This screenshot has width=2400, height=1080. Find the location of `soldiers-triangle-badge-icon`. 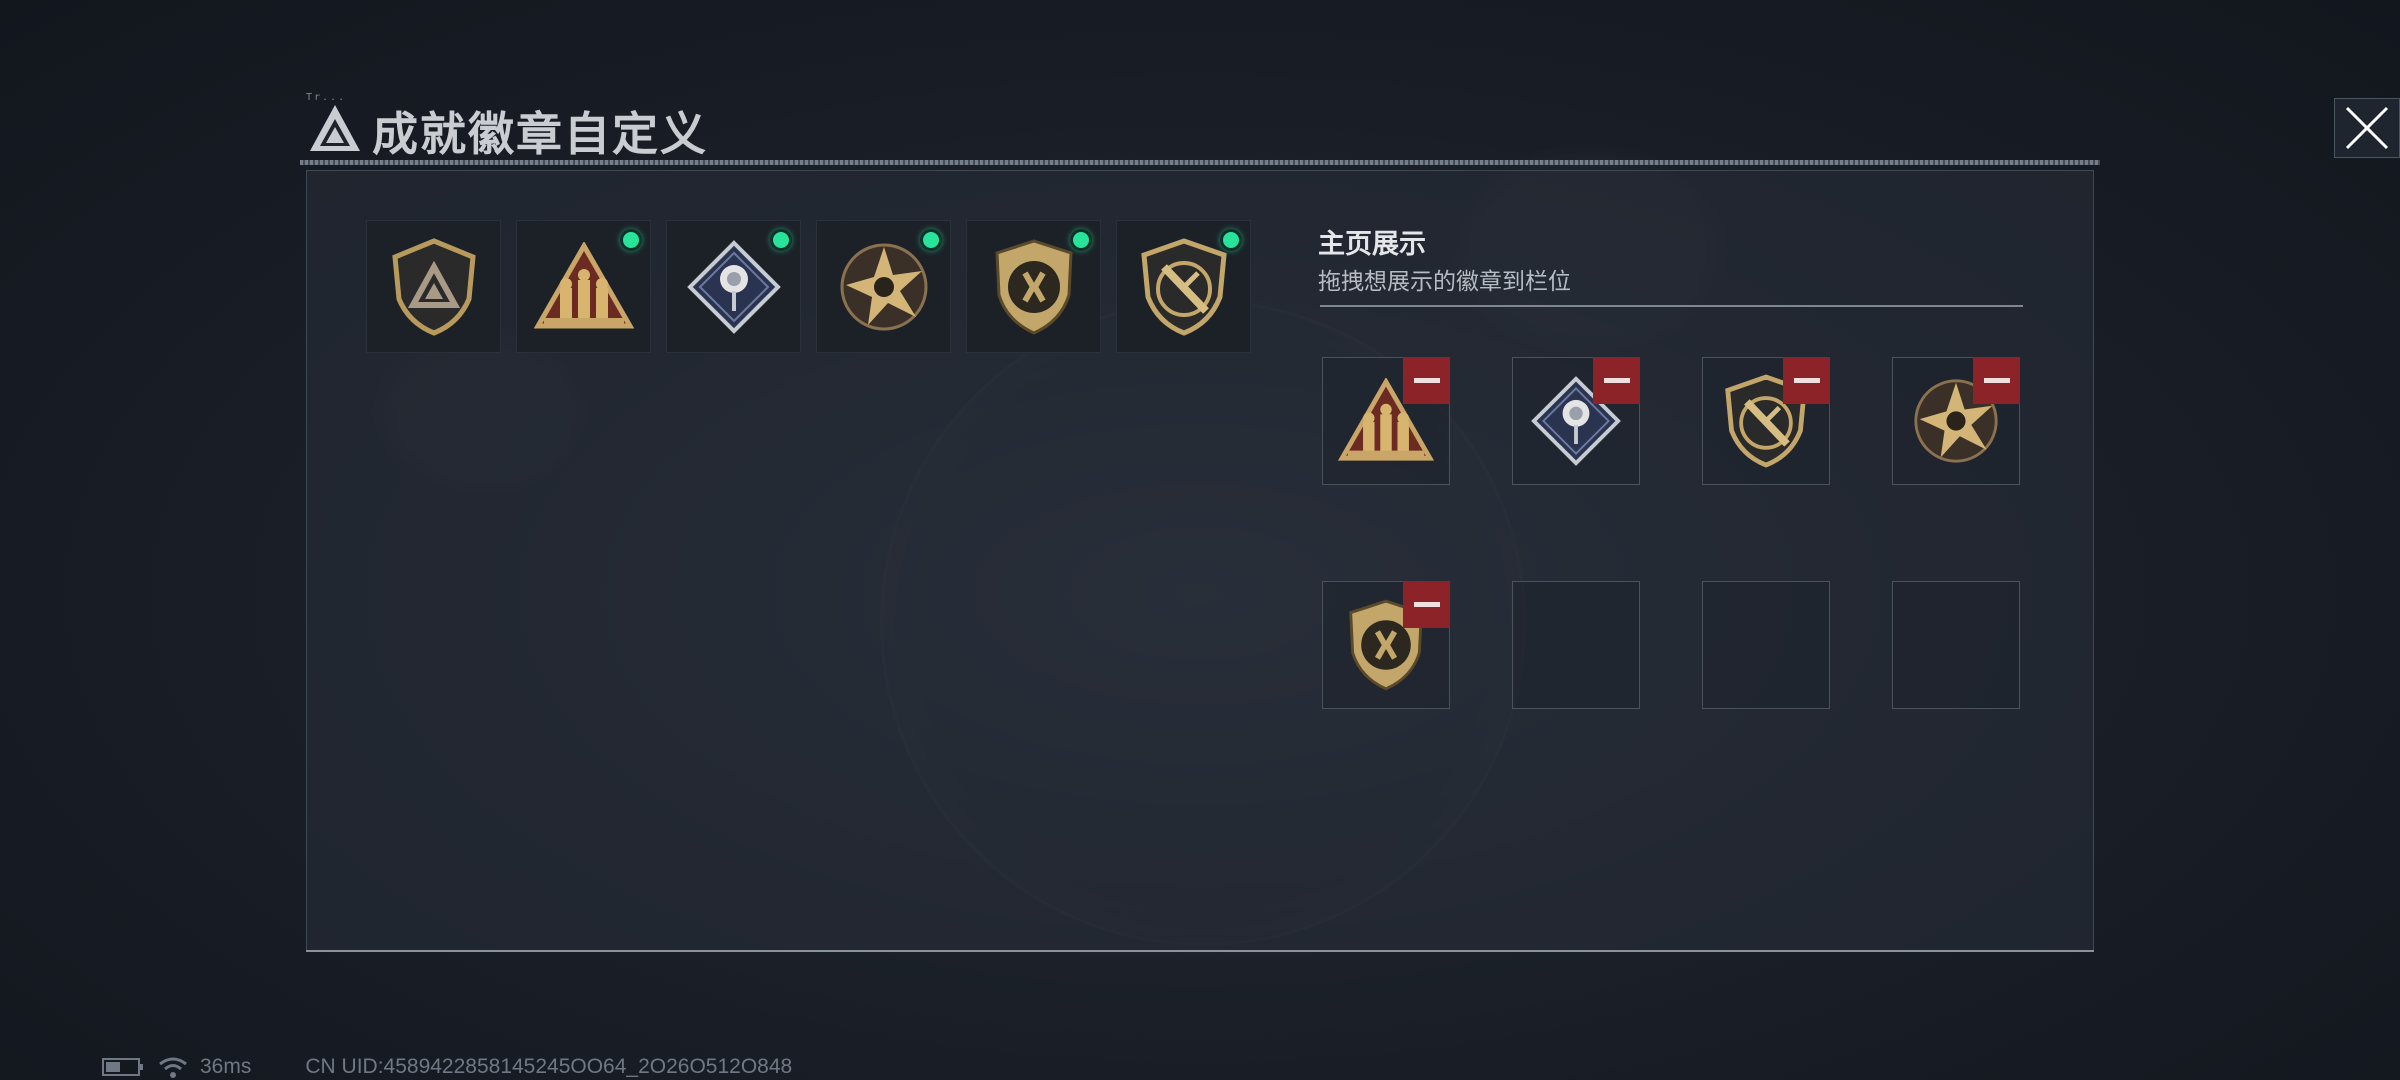

soldiers-triangle-badge-icon is located at coordinates (583, 284).